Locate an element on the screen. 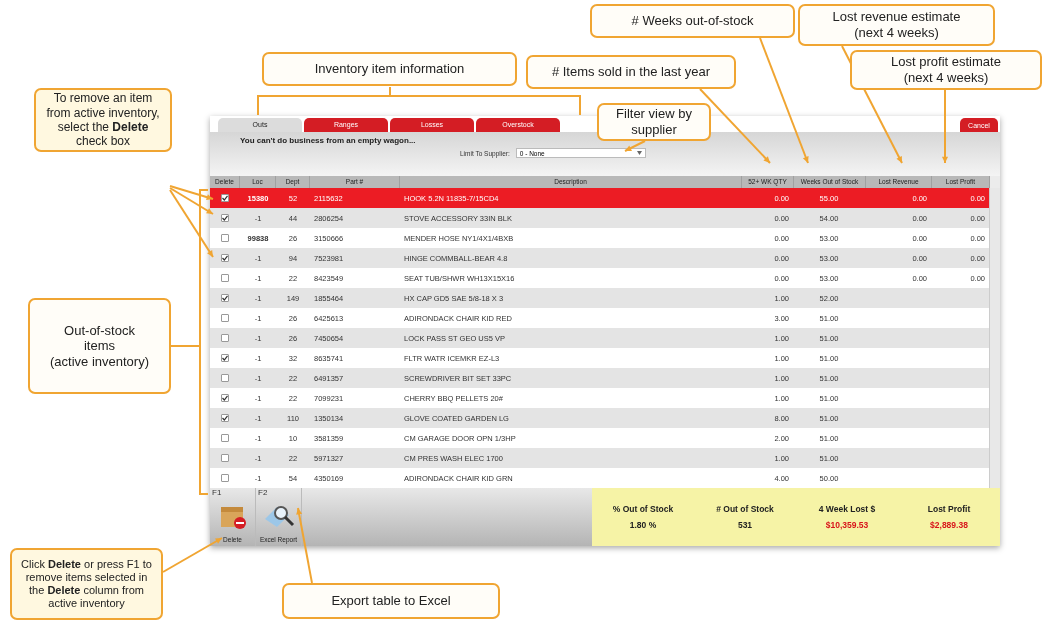 This screenshot has width=1050, height=624. callout: Out-of-stock items (active inventory) is located at coordinates (99, 346).